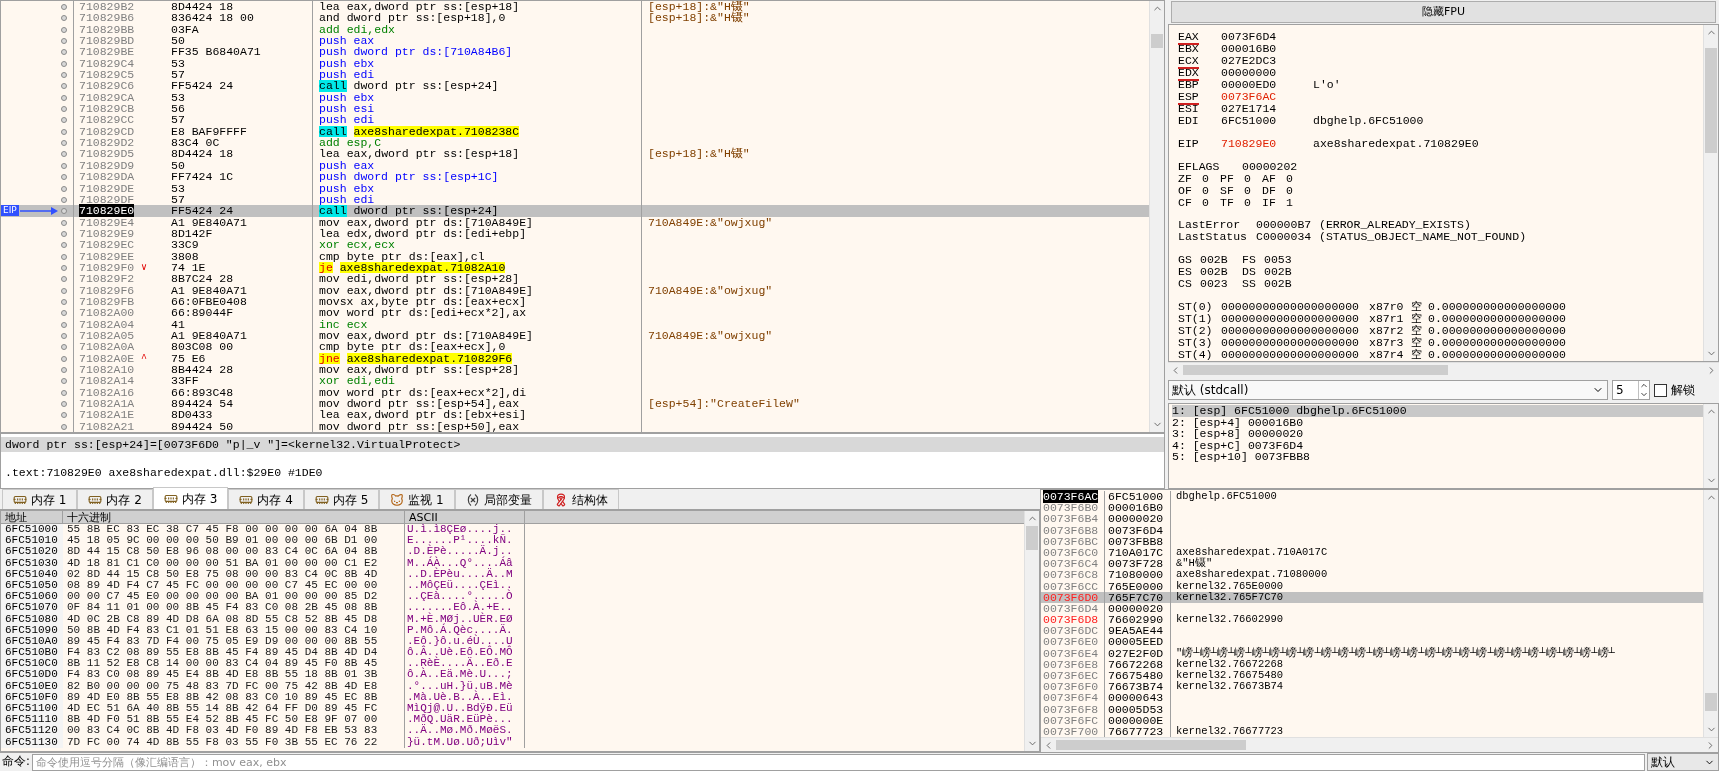 The width and height of the screenshot is (1719, 771). What do you see at coordinates (1249, 96) in the screenshot?
I see `register-value: 0073F6AC` at bounding box center [1249, 96].